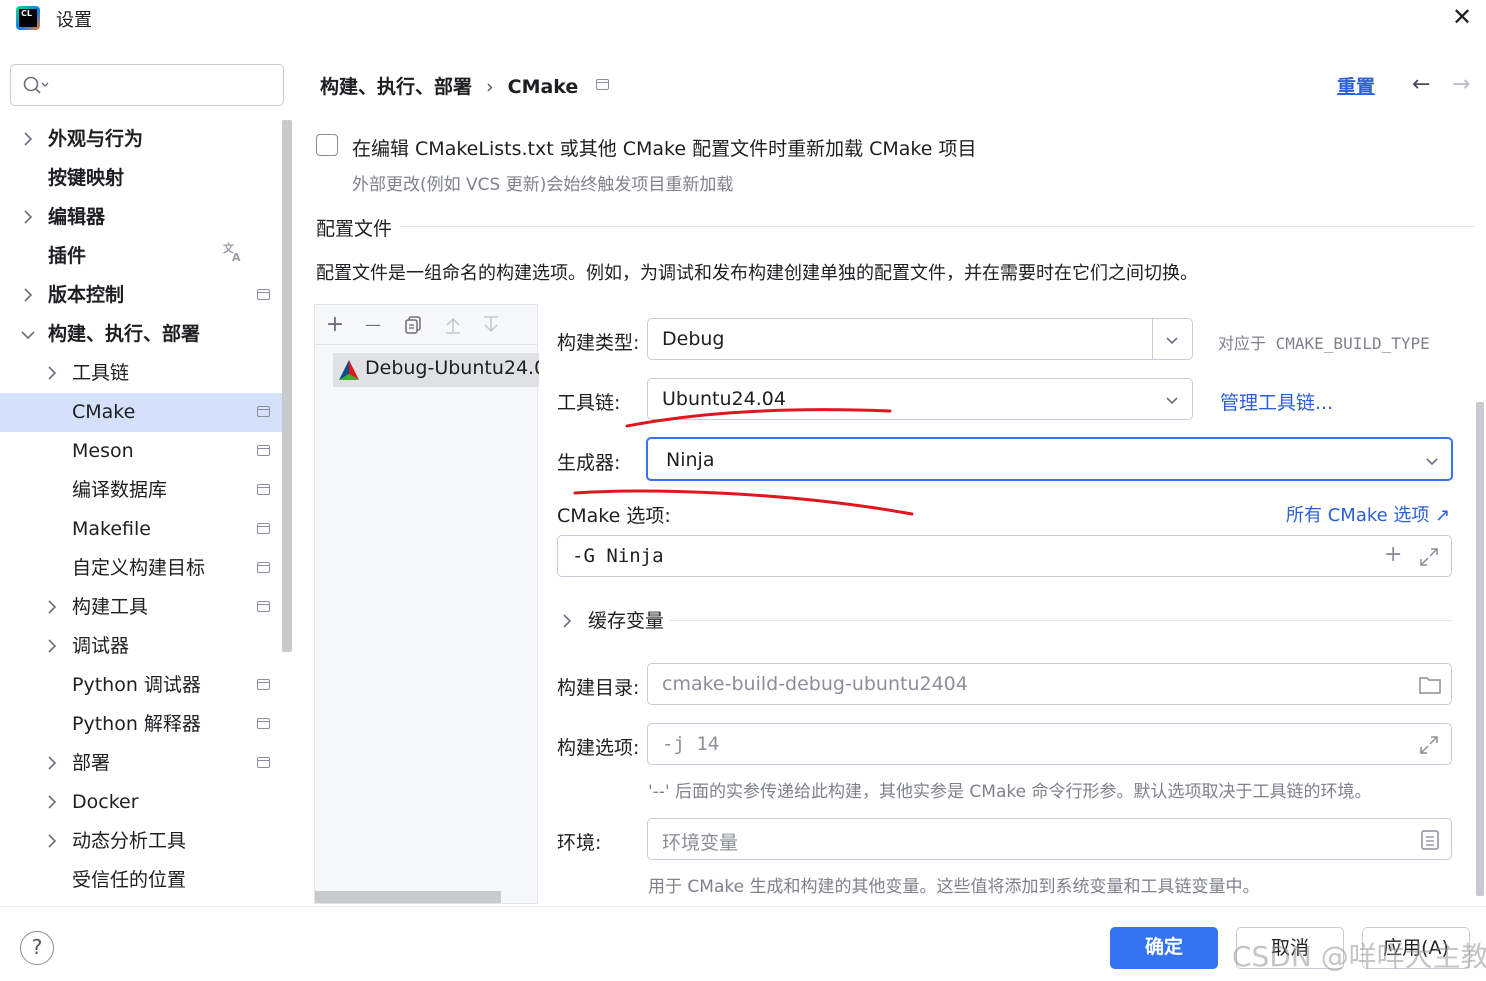 The width and height of the screenshot is (1486, 981). Describe the element at coordinates (141, 256) in the screenshot. I see `sidebar-item-plugins: 插件 文A` at that location.